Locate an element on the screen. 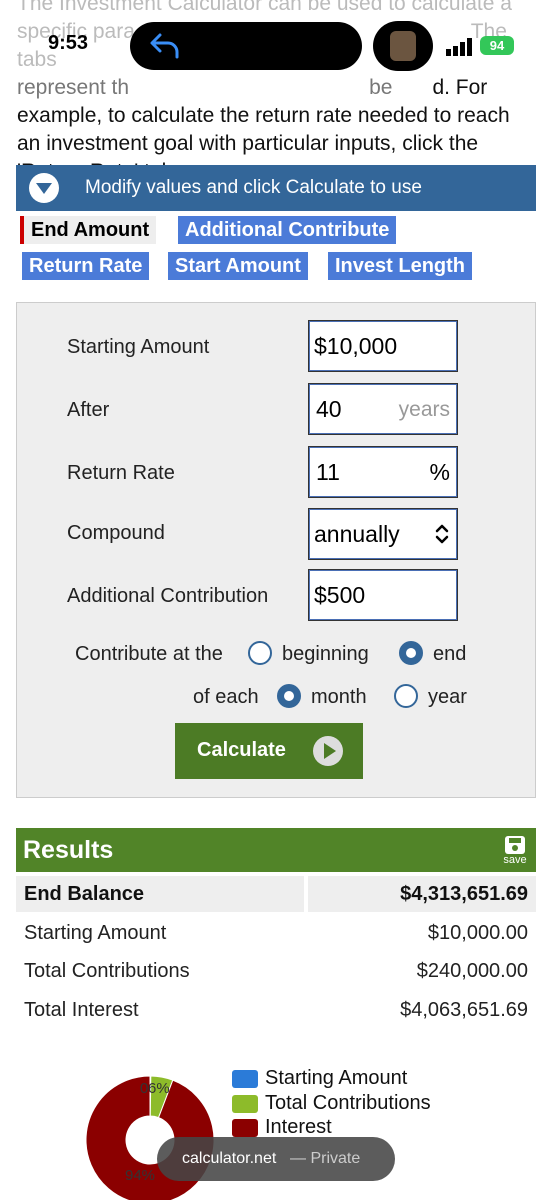  end-label: end is located at coordinates (449, 654).